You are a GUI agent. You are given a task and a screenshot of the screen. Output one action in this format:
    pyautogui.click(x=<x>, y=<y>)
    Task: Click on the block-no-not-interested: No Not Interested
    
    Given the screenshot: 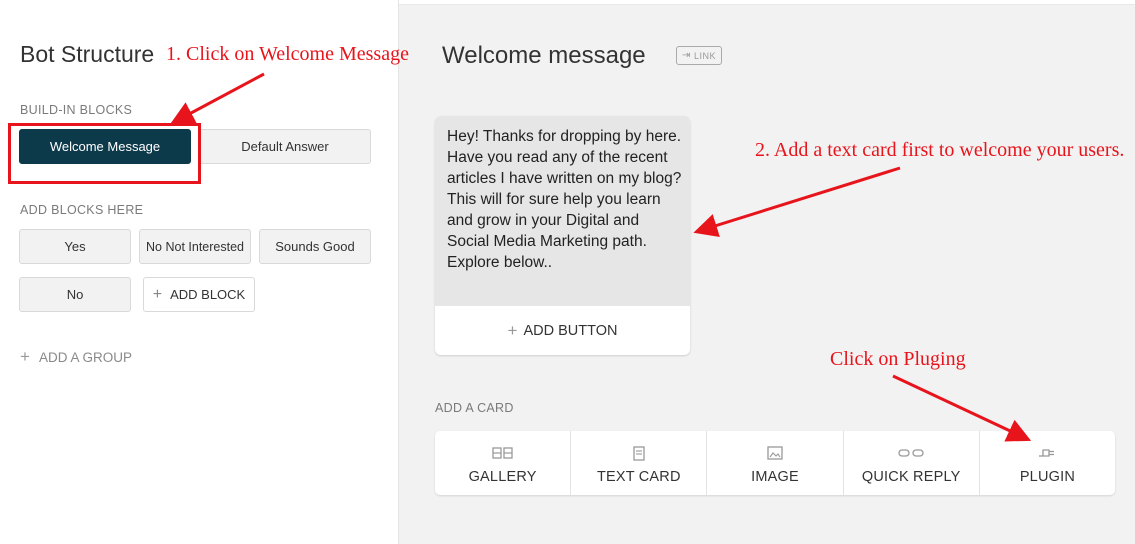 What is the action you would take?
    pyautogui.click(x=195, y=246)
    